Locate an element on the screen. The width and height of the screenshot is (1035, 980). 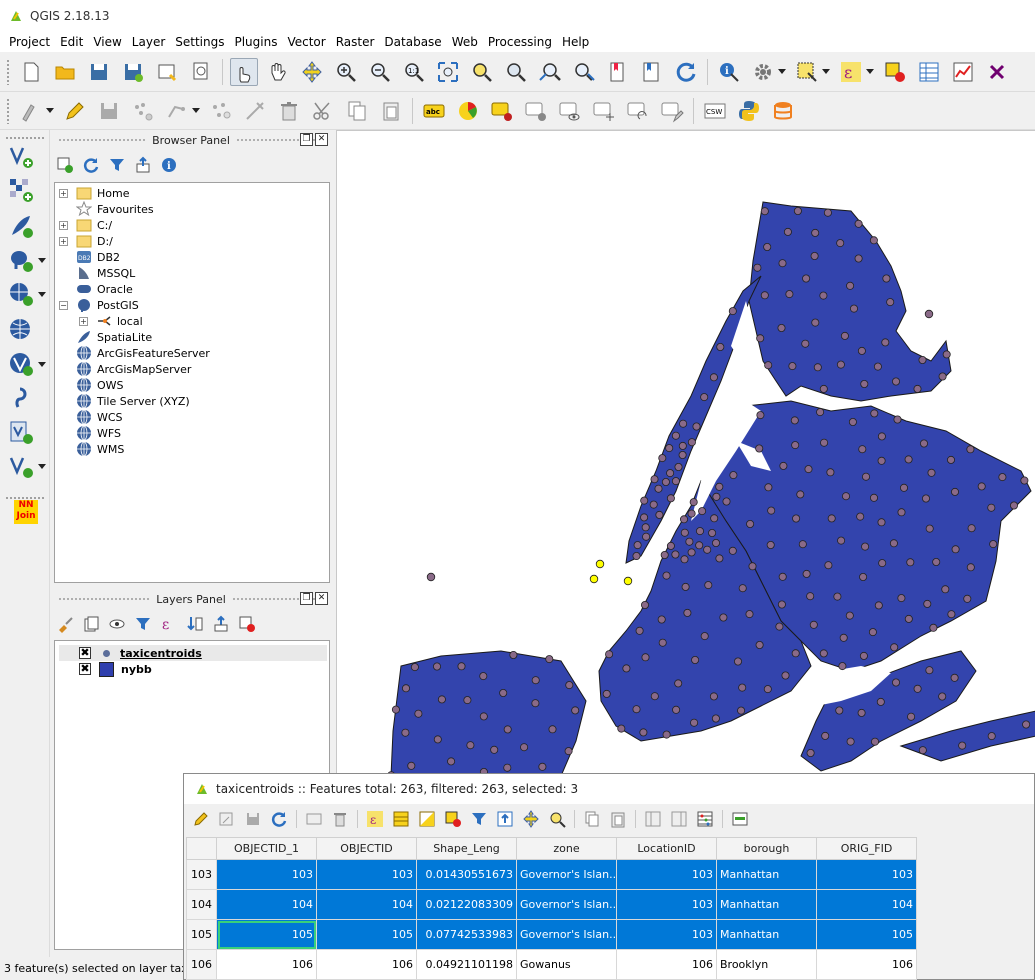
browser-item-arcgismapserver: ArcGisMapServer is located at coordinates (125, 369).